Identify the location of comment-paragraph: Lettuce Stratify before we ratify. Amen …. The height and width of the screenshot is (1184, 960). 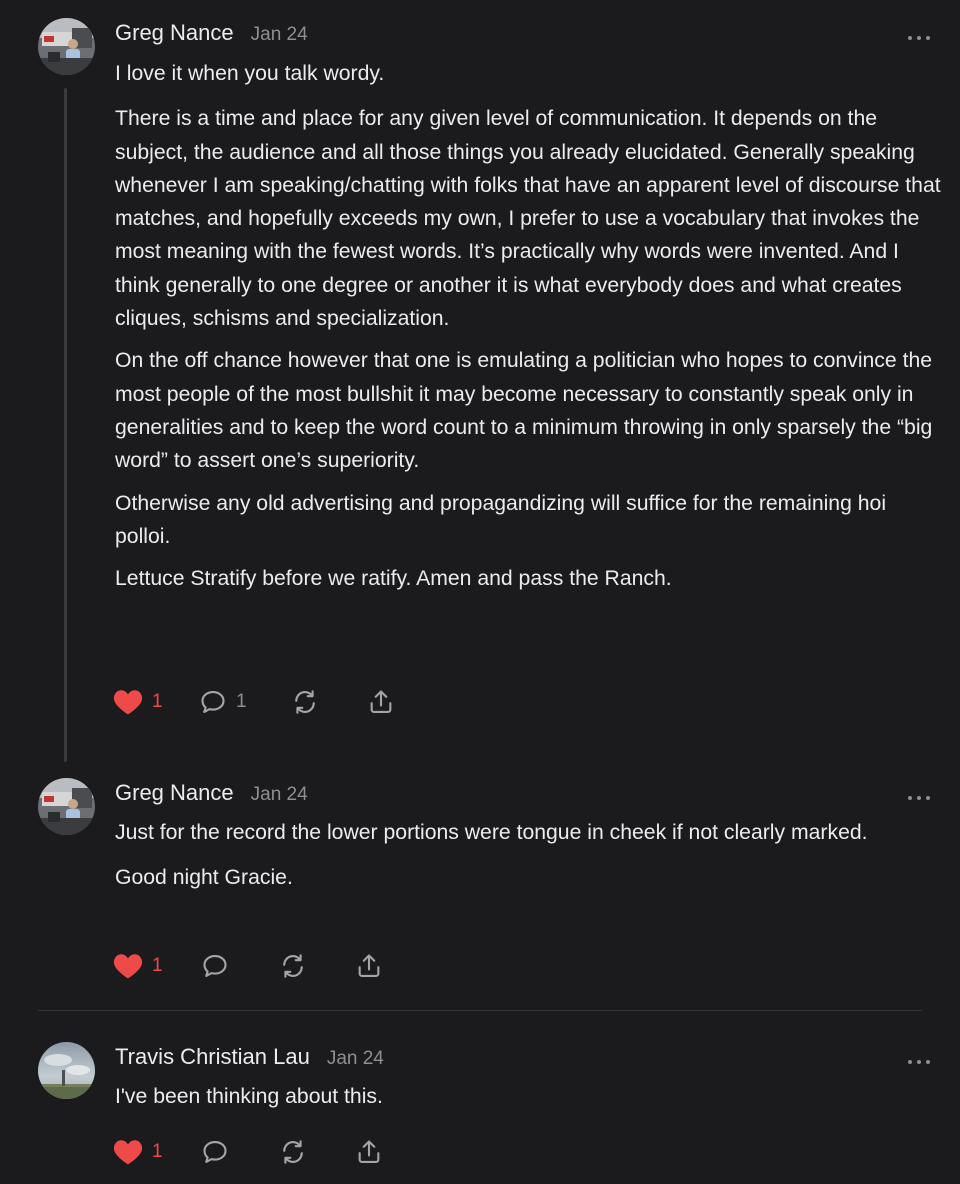
(393, 579).